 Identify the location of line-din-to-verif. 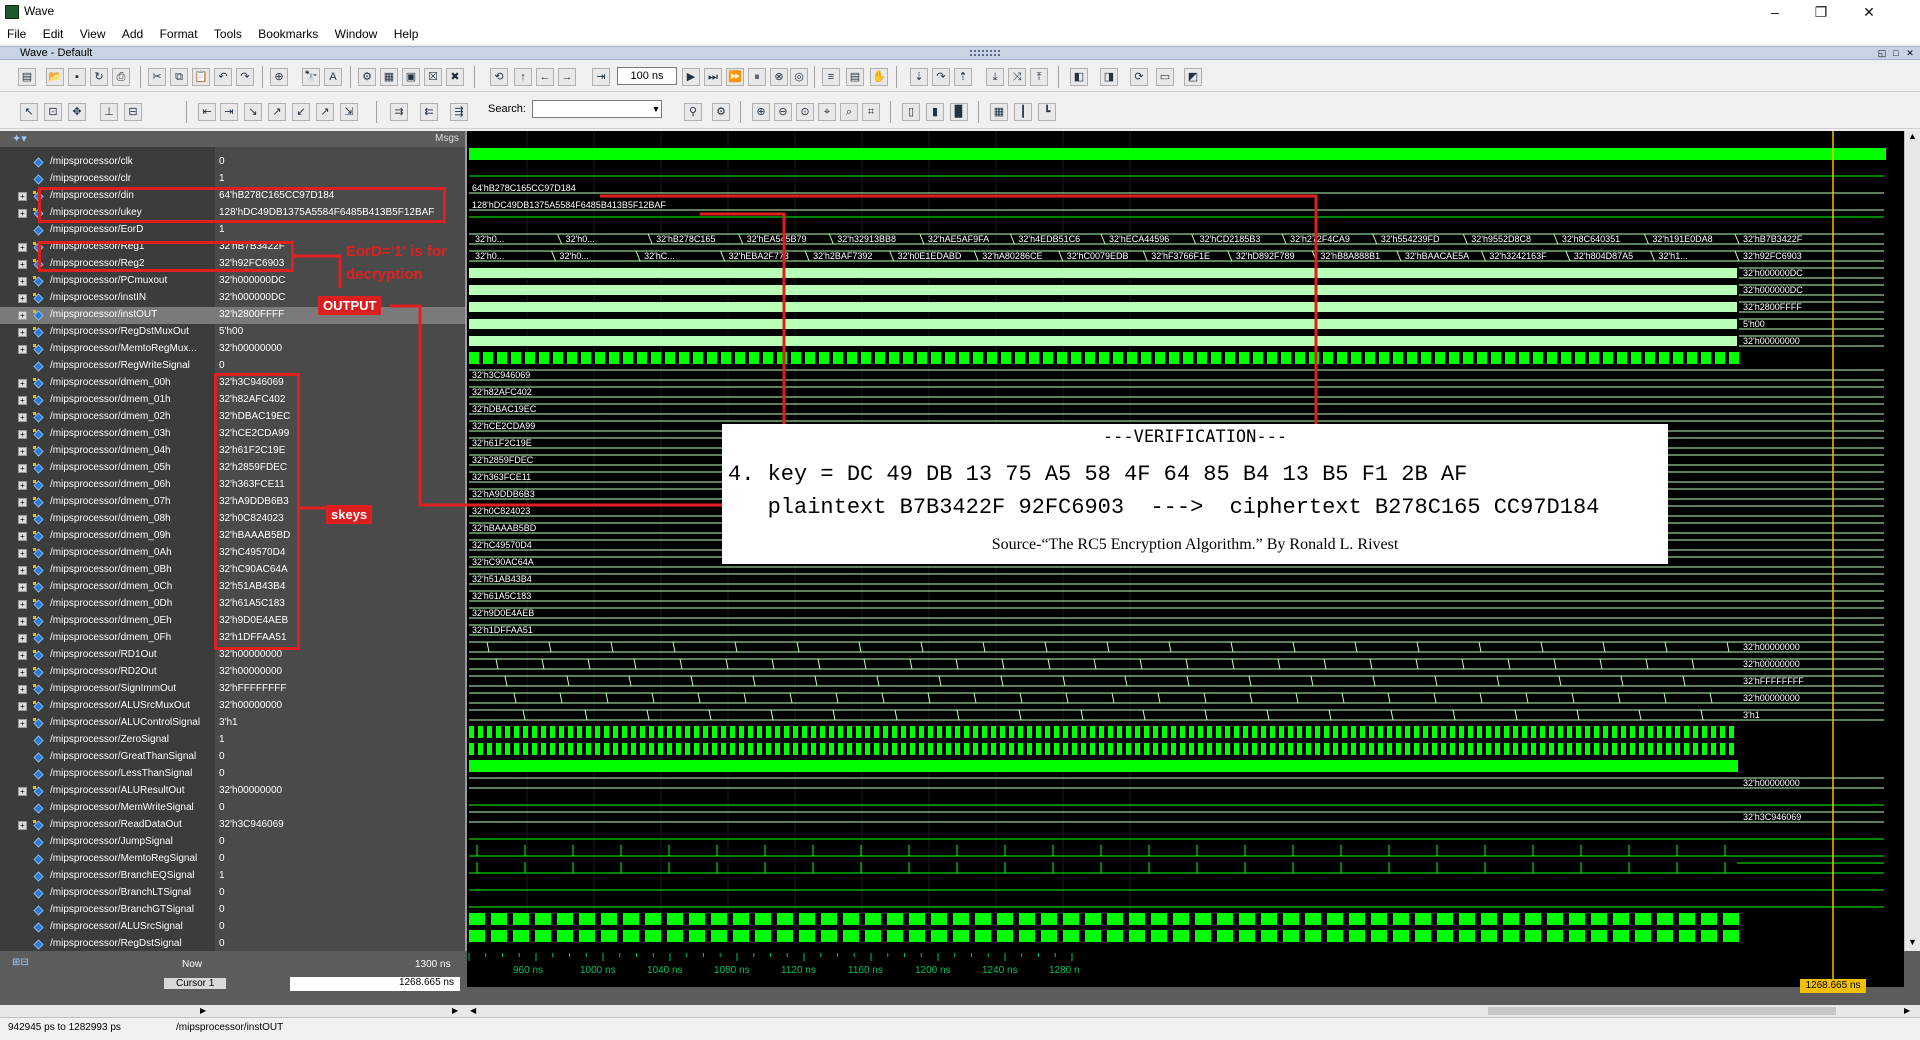
(959, 309).